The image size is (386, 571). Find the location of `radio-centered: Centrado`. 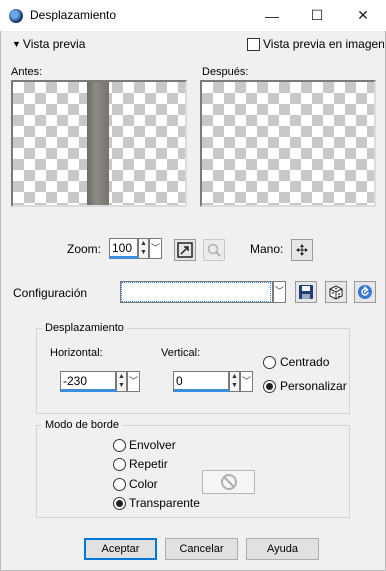

radio-centered: Centrado is located at coordinates (296, 362).